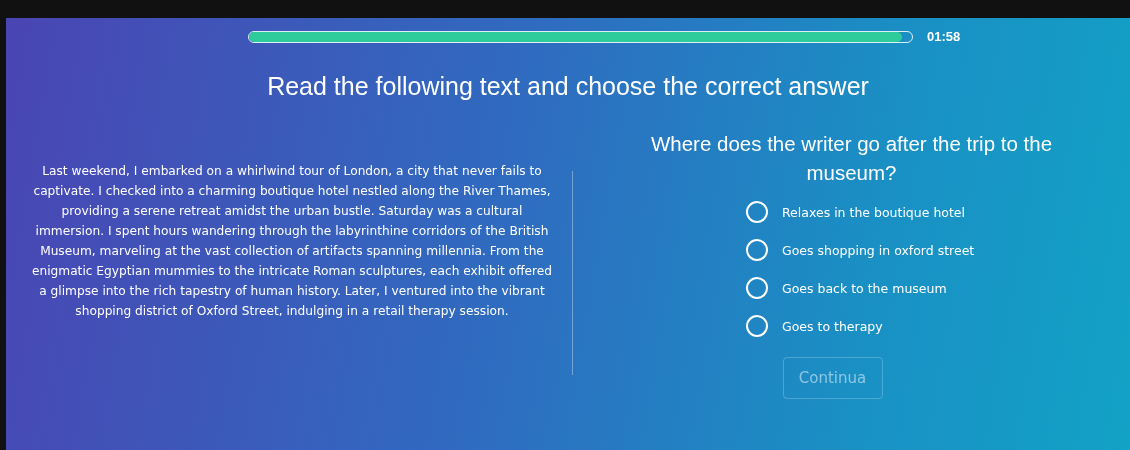 This screenshot has width=1130, height=450. I want to click on timer: 01:58, so click(944, 36).